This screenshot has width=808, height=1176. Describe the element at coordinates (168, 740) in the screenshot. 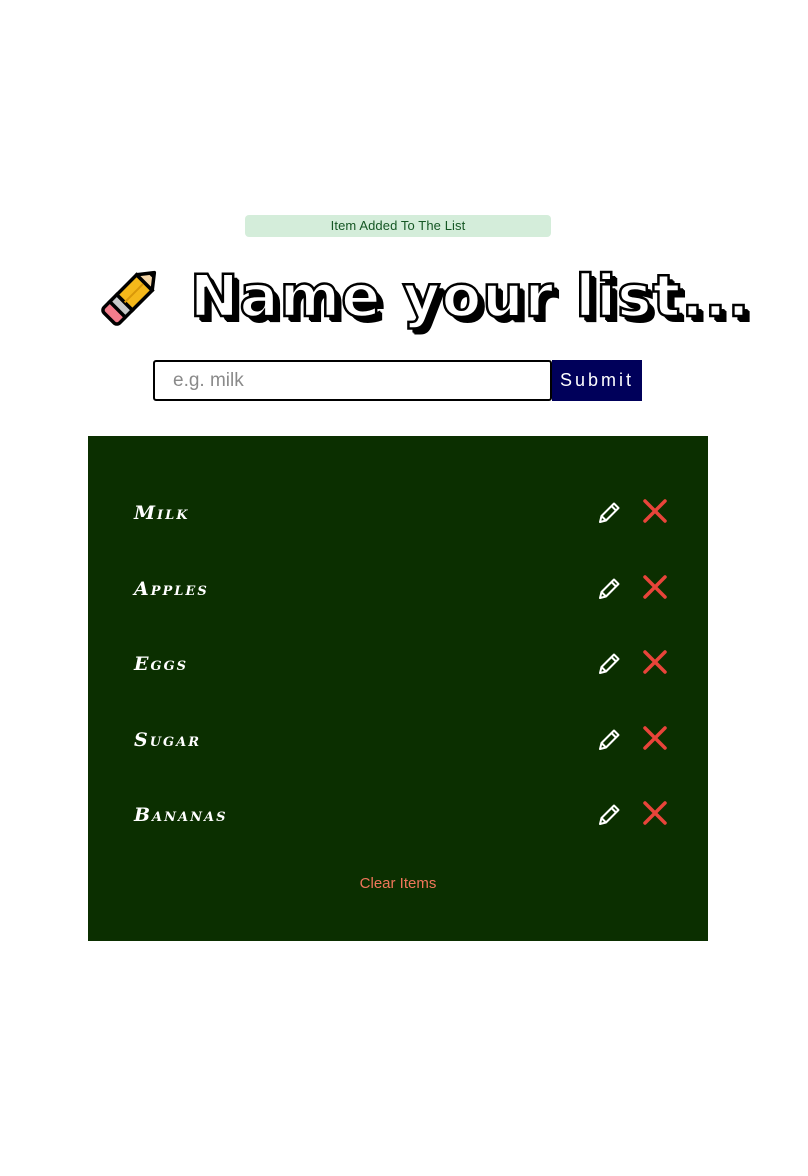

I see `item-name: Sugar` at that location.